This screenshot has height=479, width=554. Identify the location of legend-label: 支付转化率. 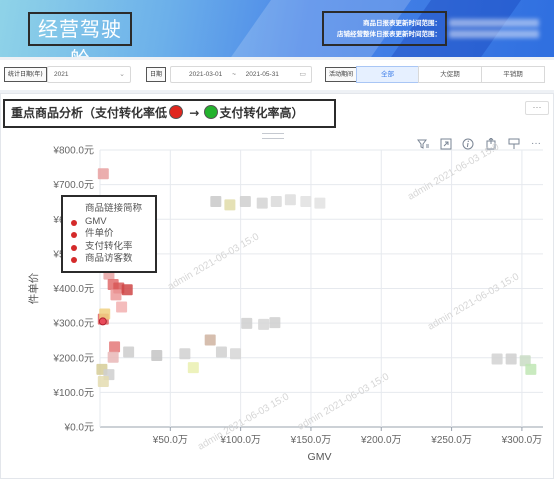
(109, 246).